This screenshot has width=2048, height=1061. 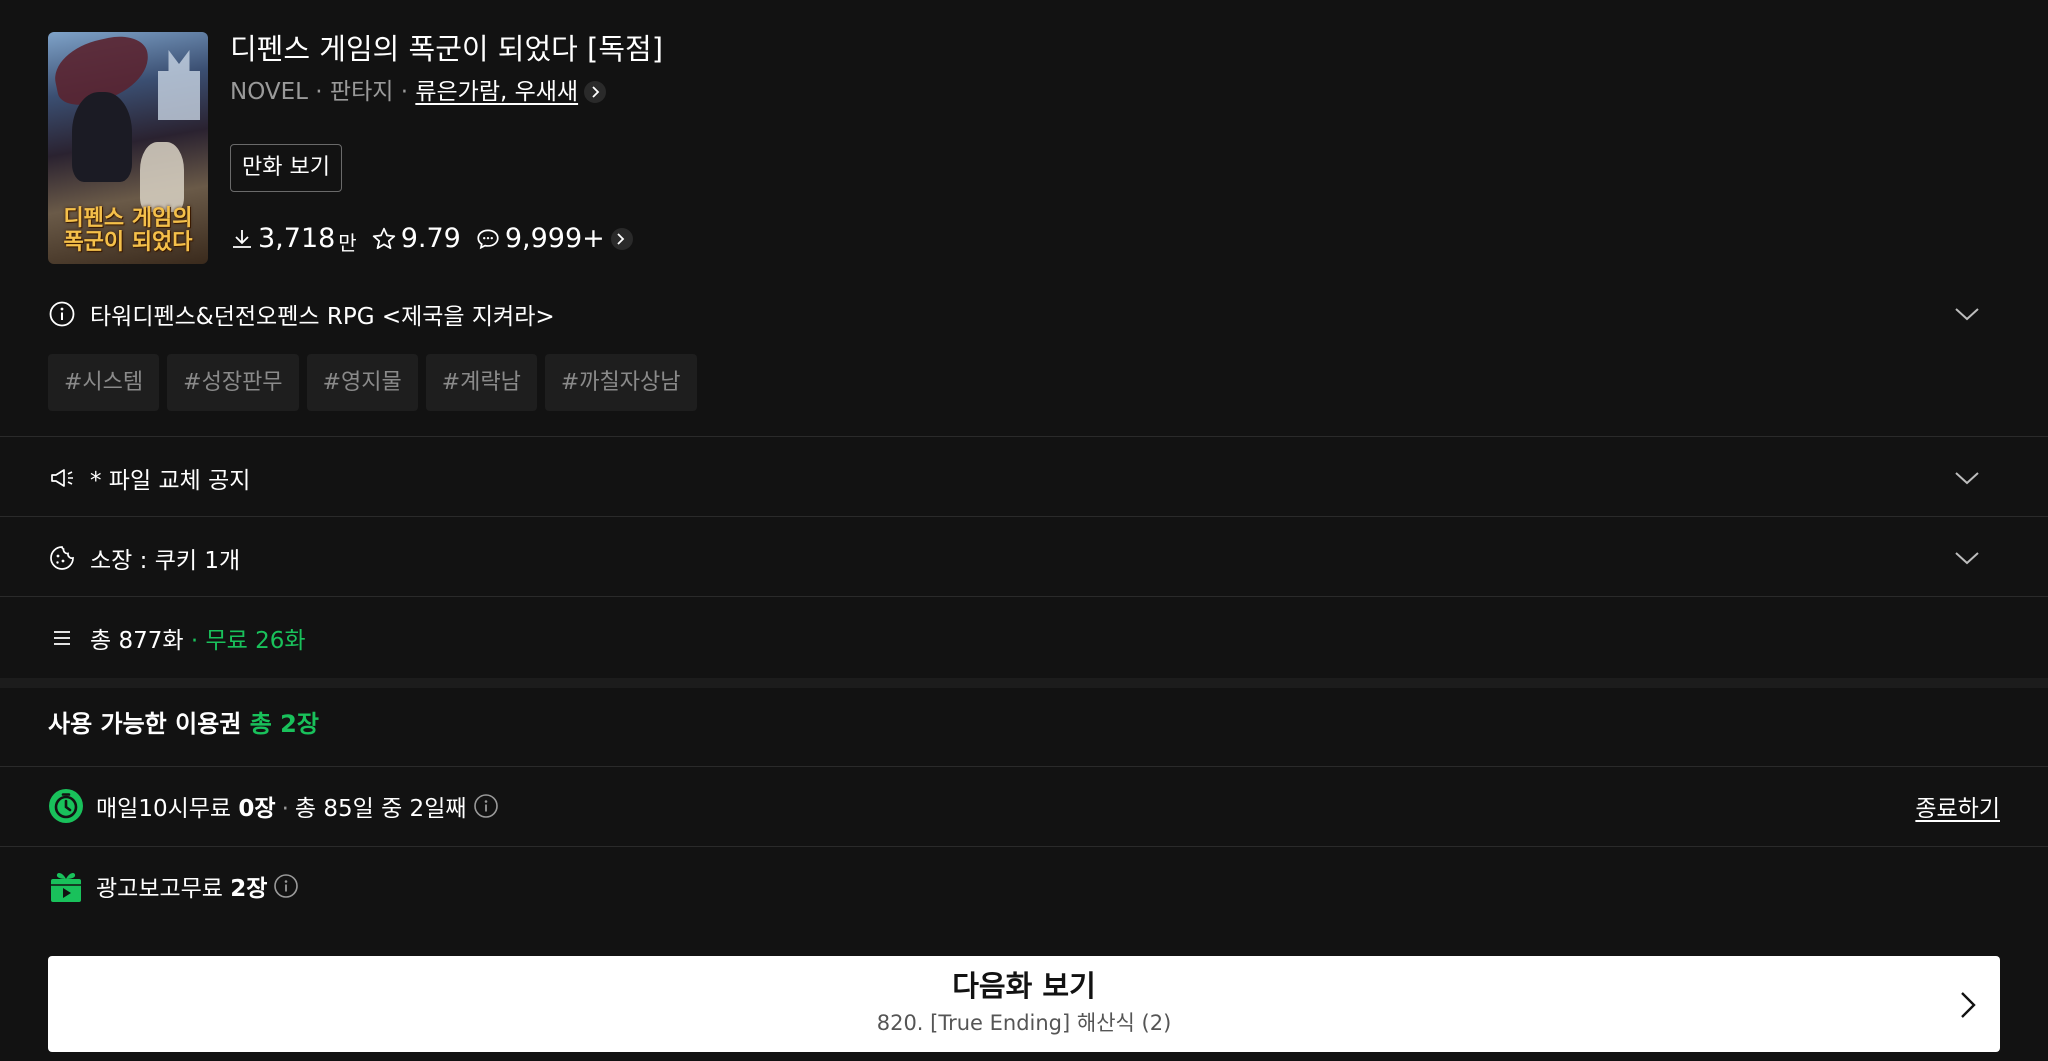 What do you see at coordinates (383, 238) in the screenshot?
I see `star-icon` at bounding box center [383, 238].